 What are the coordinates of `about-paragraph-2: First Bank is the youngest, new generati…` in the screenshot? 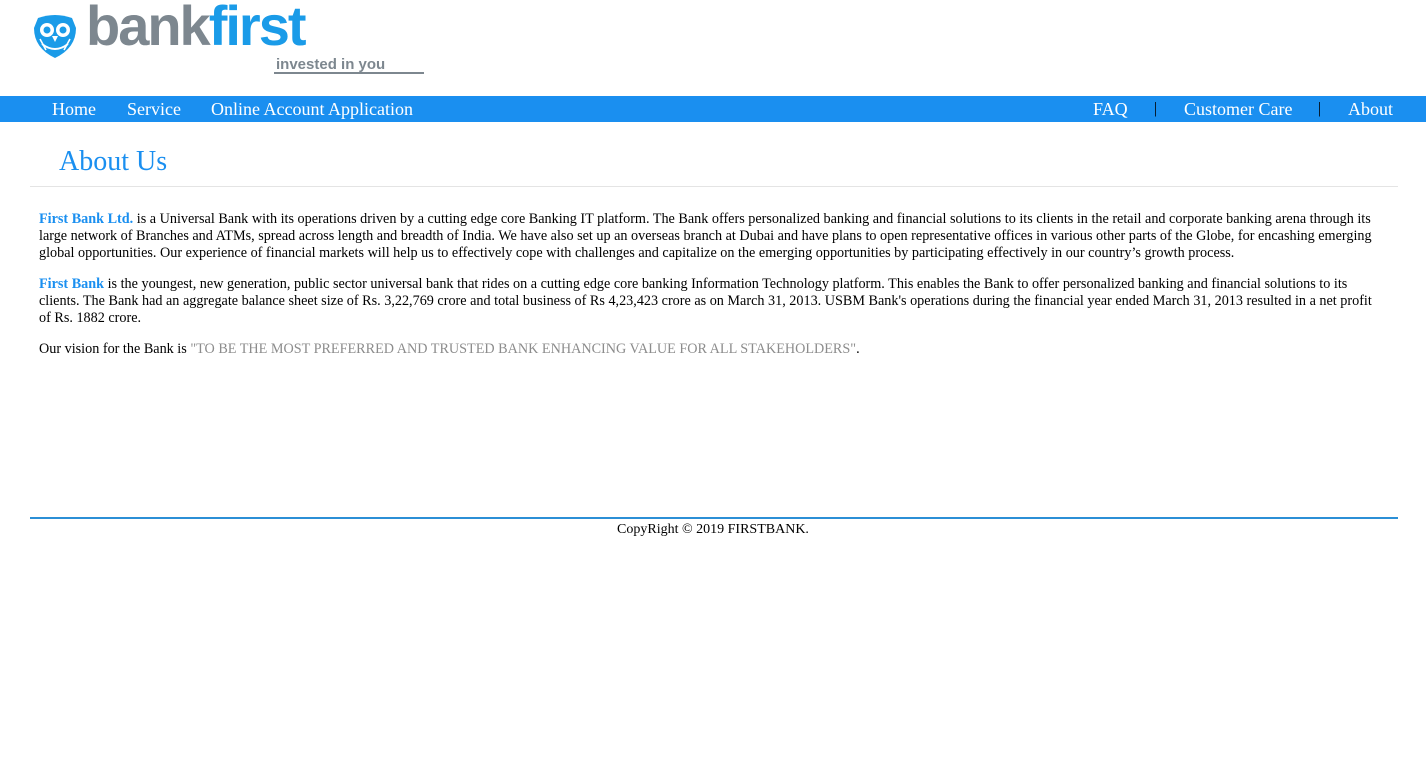 It's located at (711, 301).